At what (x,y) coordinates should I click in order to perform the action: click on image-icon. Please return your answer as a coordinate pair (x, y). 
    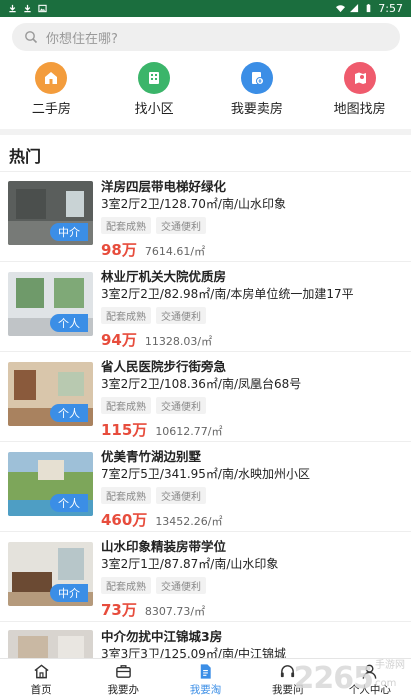
    Looking at the image, I should click on (42, 8).